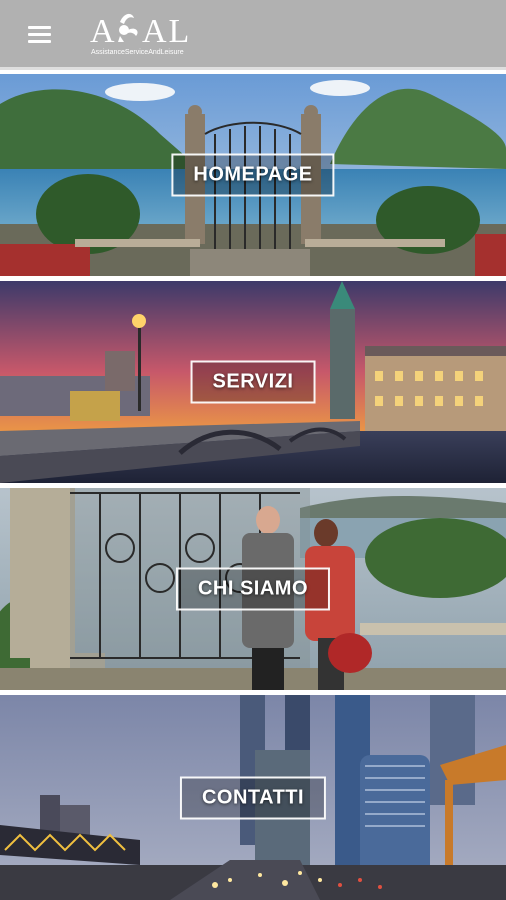 The width and height of the screenshot is (506, 900). I want to click on contatti-label: CONTATTI, so click(253, 797).